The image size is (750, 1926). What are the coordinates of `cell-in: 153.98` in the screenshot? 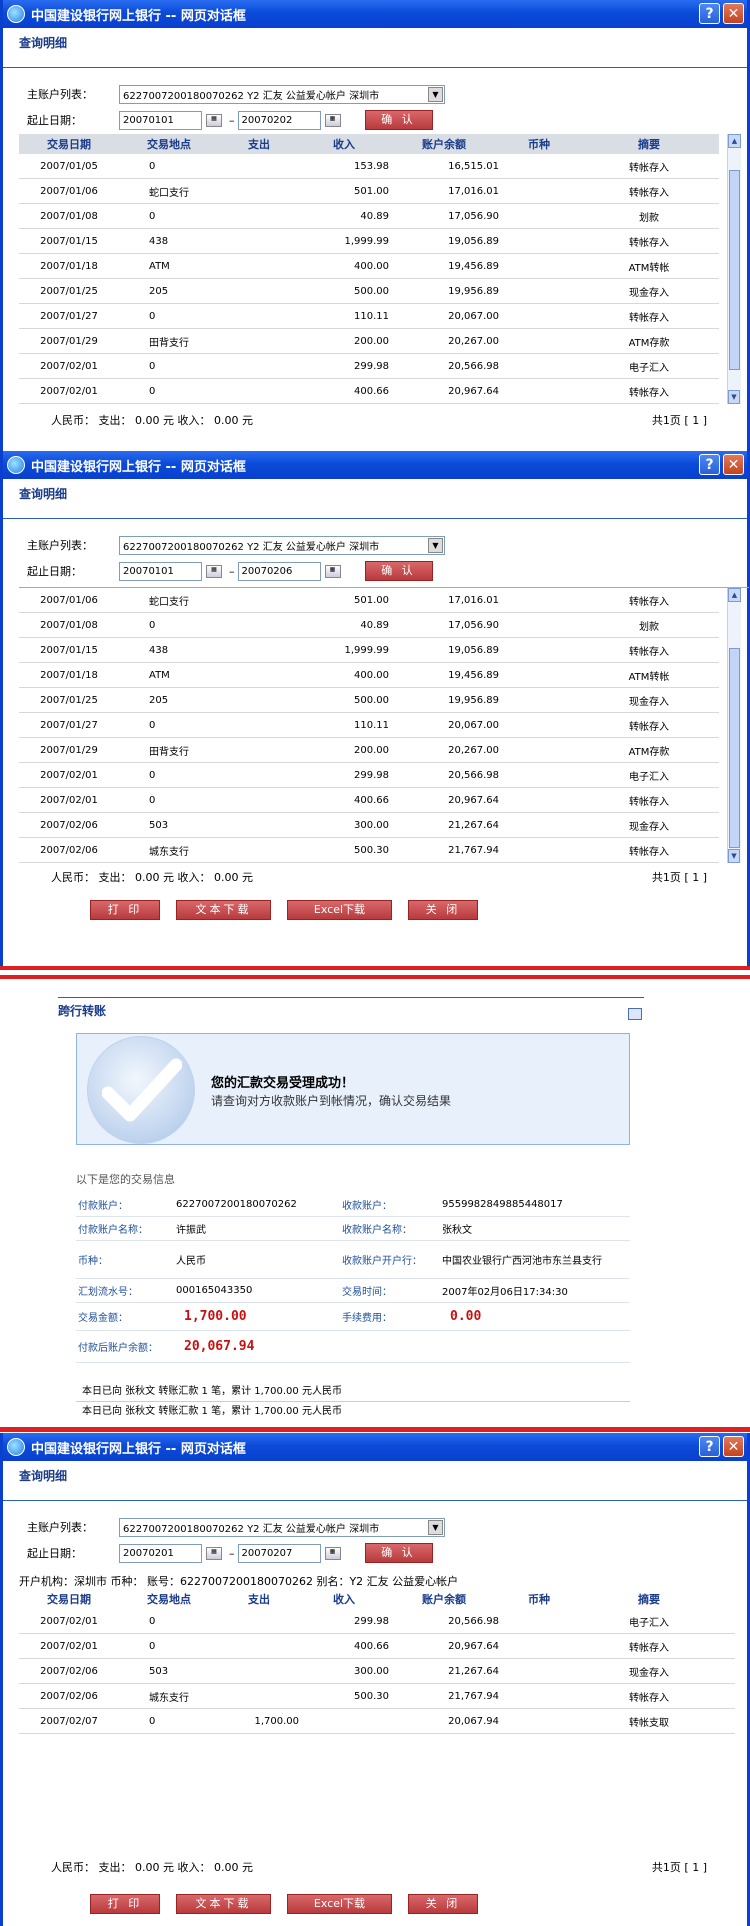 It's located at (371, 166).